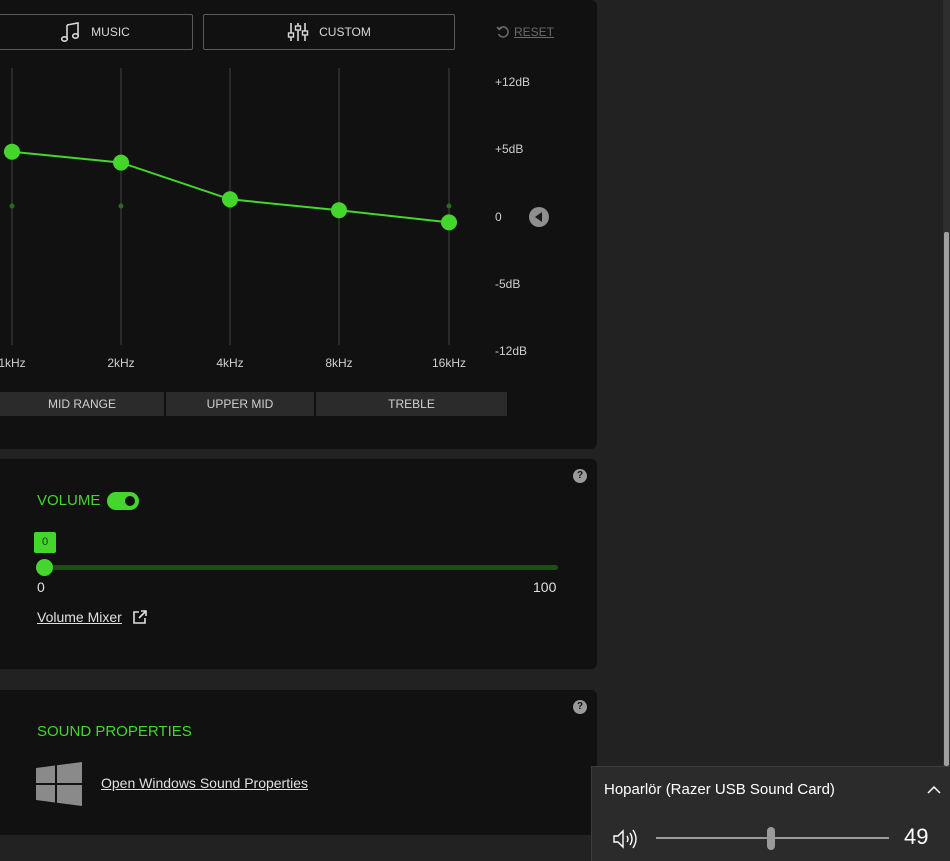  What do you see at coordinates (12, 206) in the screenshot?
I see `band-1kHz-zero-marker` at bounding box center [12, 206].